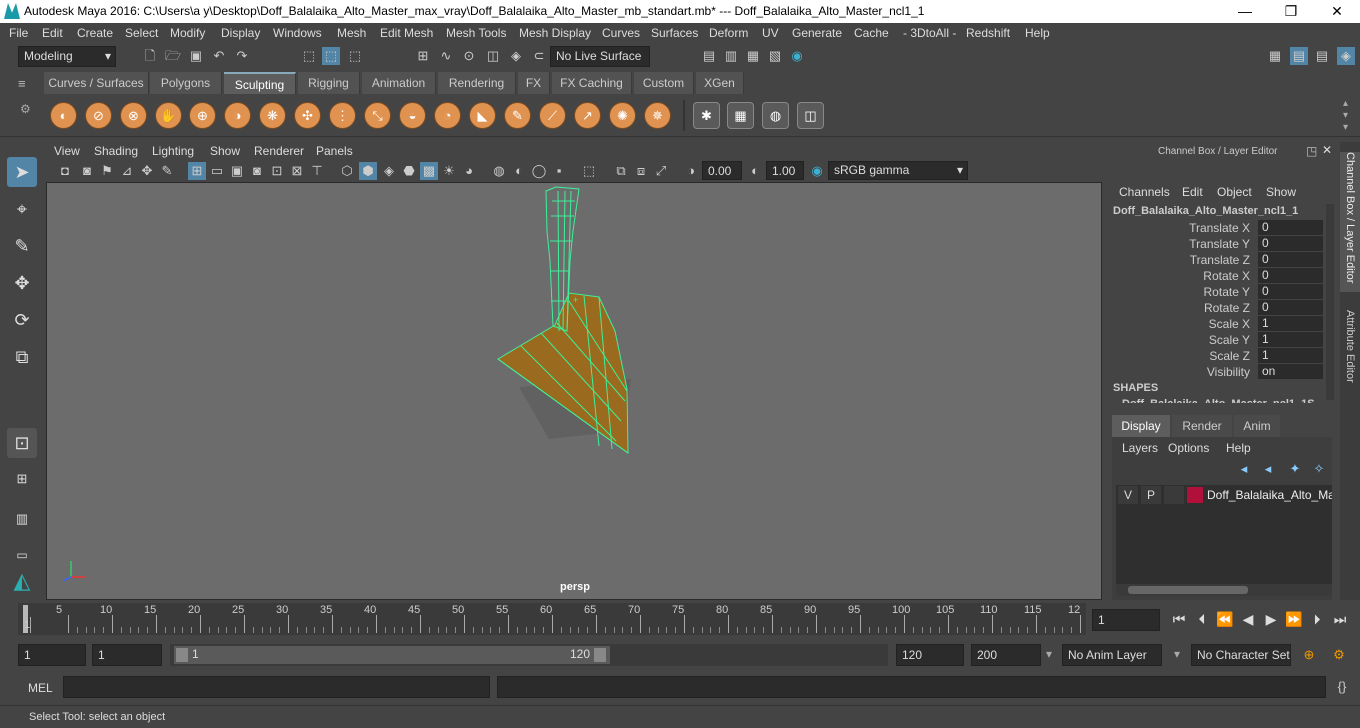  What do you see at coordinates (351, 33) in the screenshot?
I see `menu-mesh: Mesh` at bounding box center [351, 33].